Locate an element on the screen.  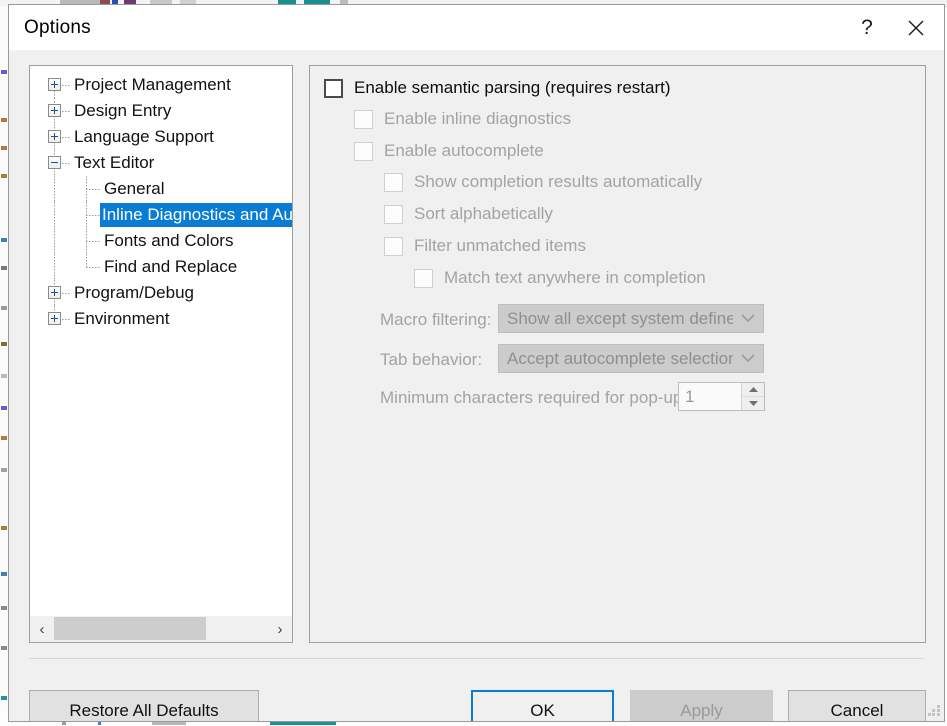
tab-behavior-label: Tab behavior: is located at coordinates (431, 359).